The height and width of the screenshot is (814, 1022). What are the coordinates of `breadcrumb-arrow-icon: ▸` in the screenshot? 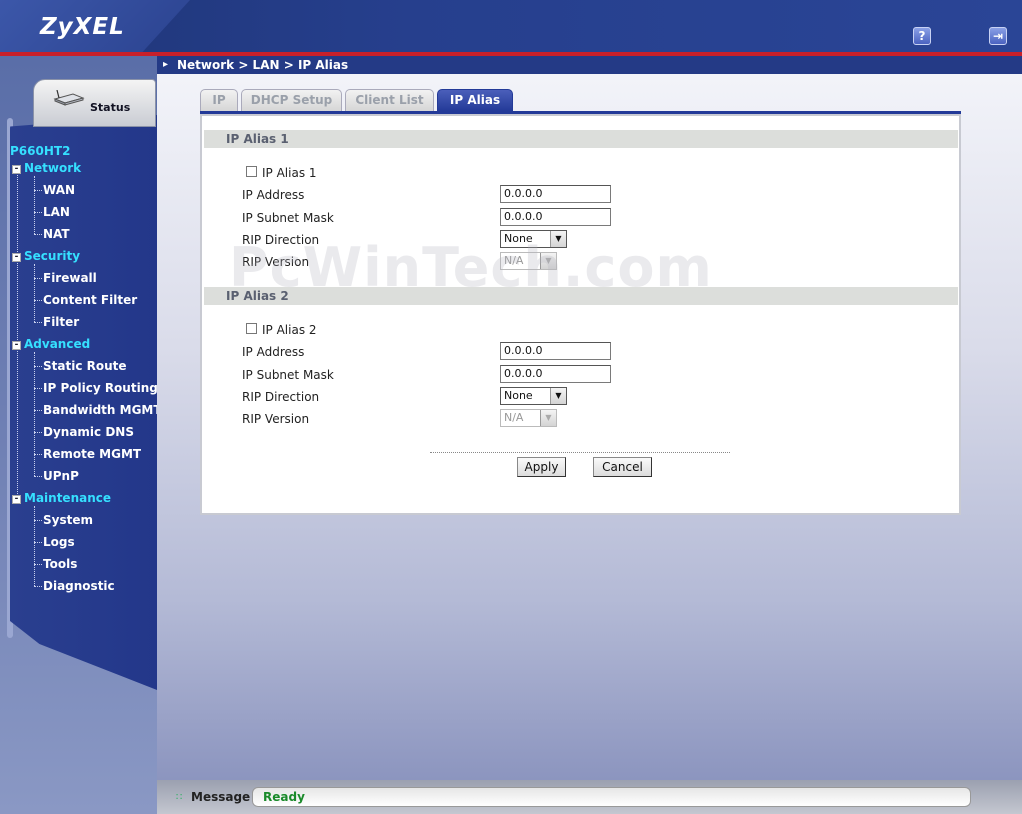 It's located at (166, 64).